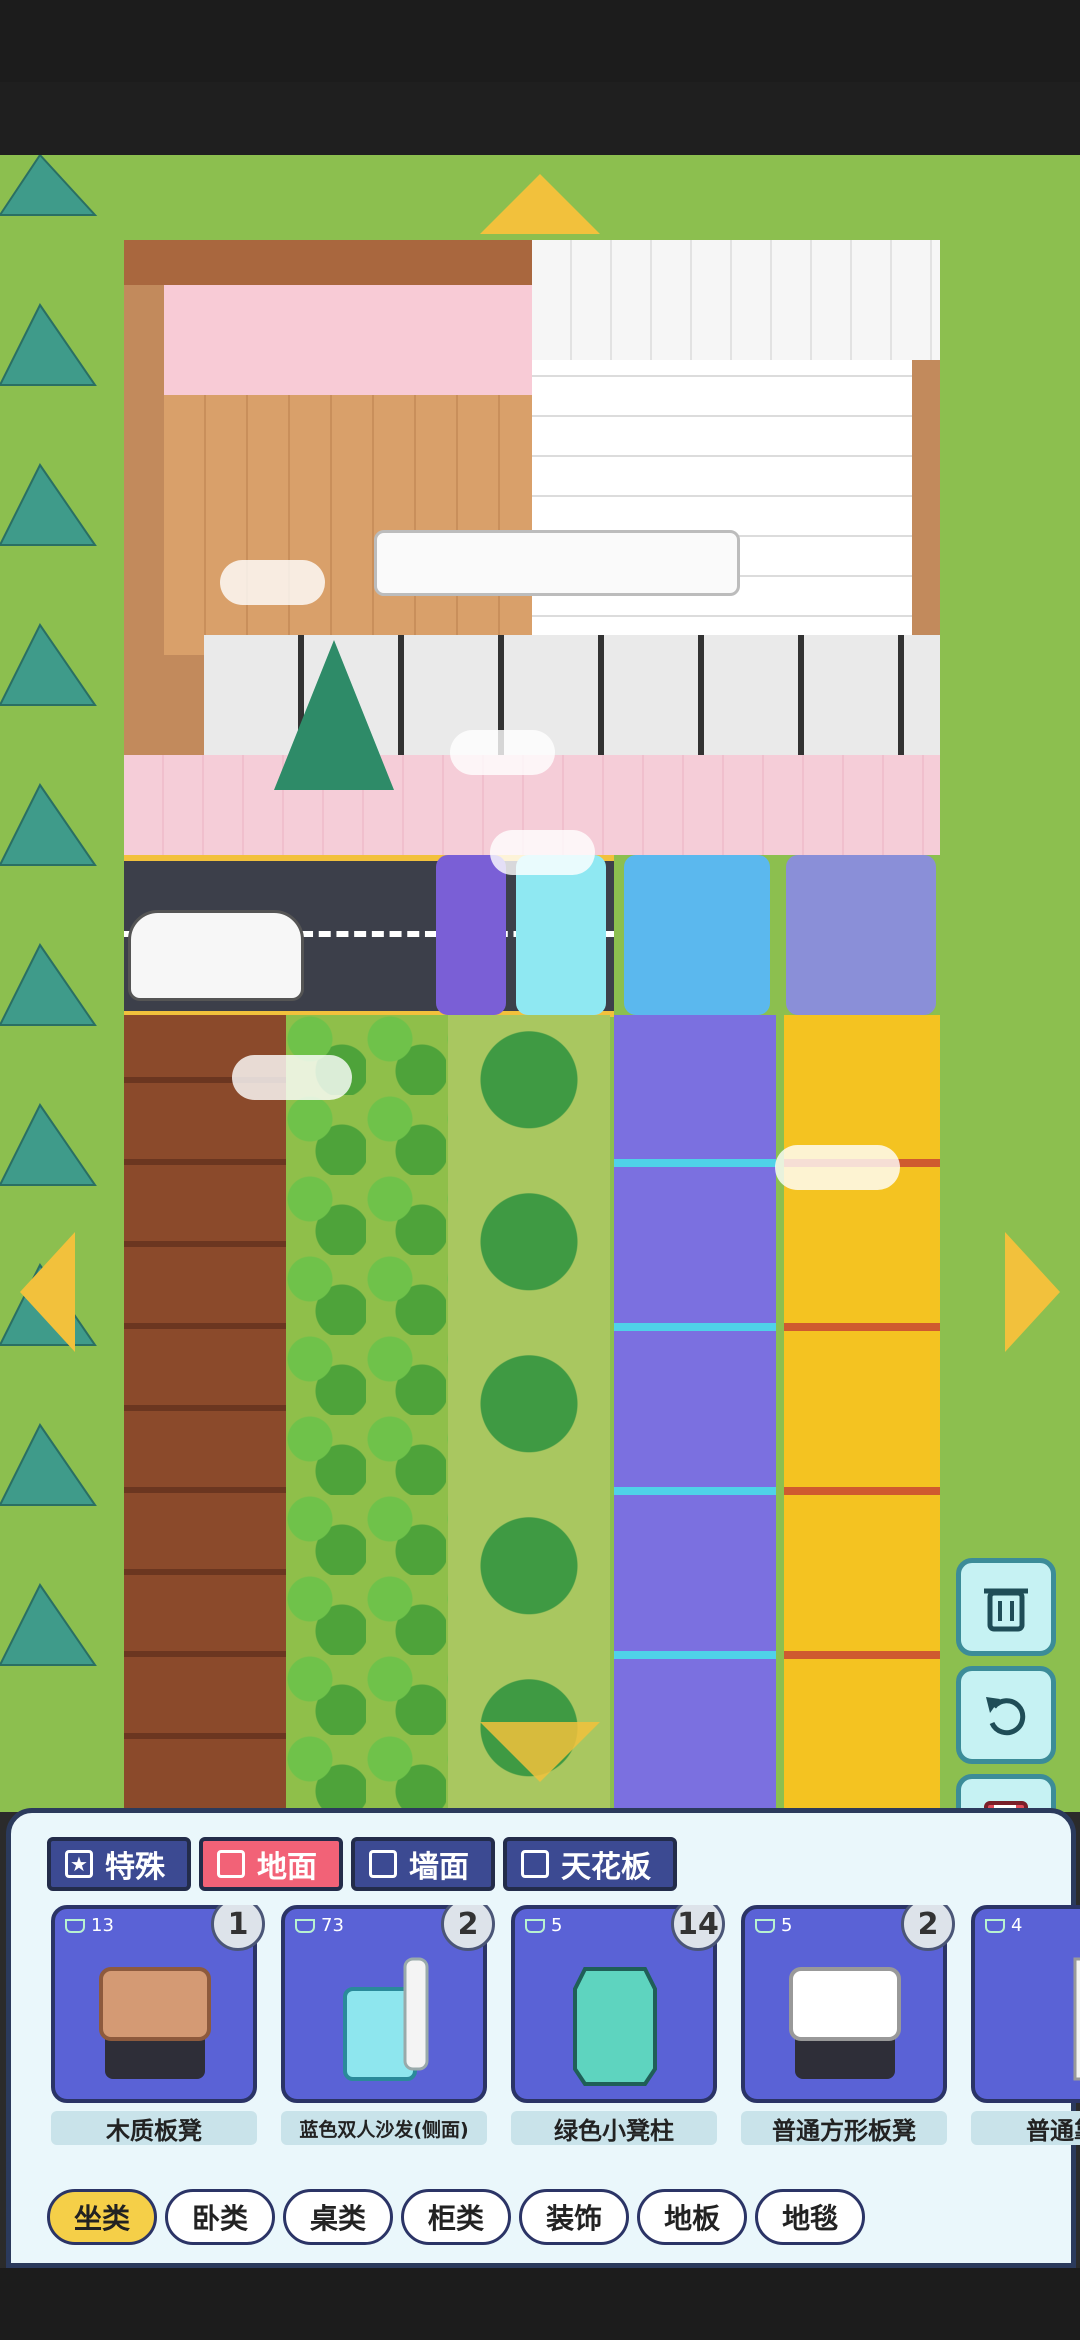 This screenshot has height=2340, width=1080. Describe the element at coordinates (47, 1292) in the screenshot. I see `scroll-left-arrow-icon` at that location.